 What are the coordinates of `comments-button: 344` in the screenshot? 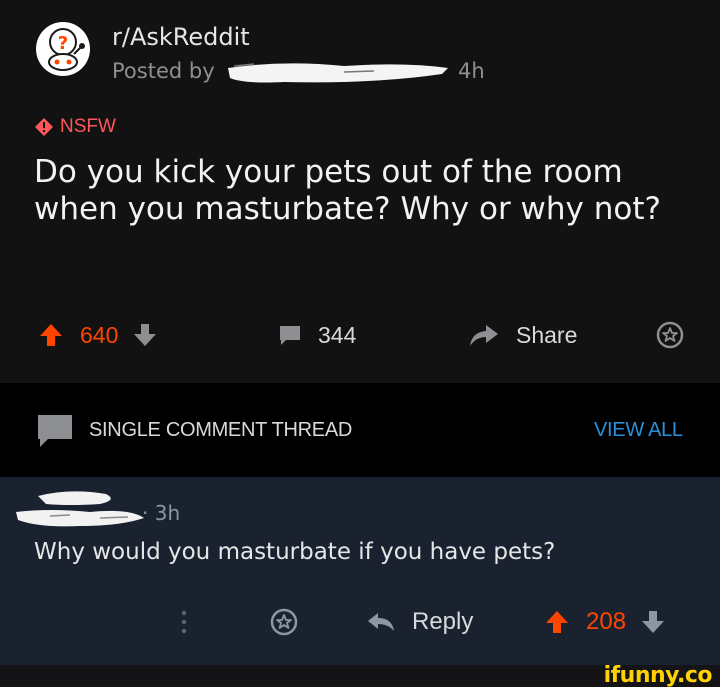 It's located at (317, 335).